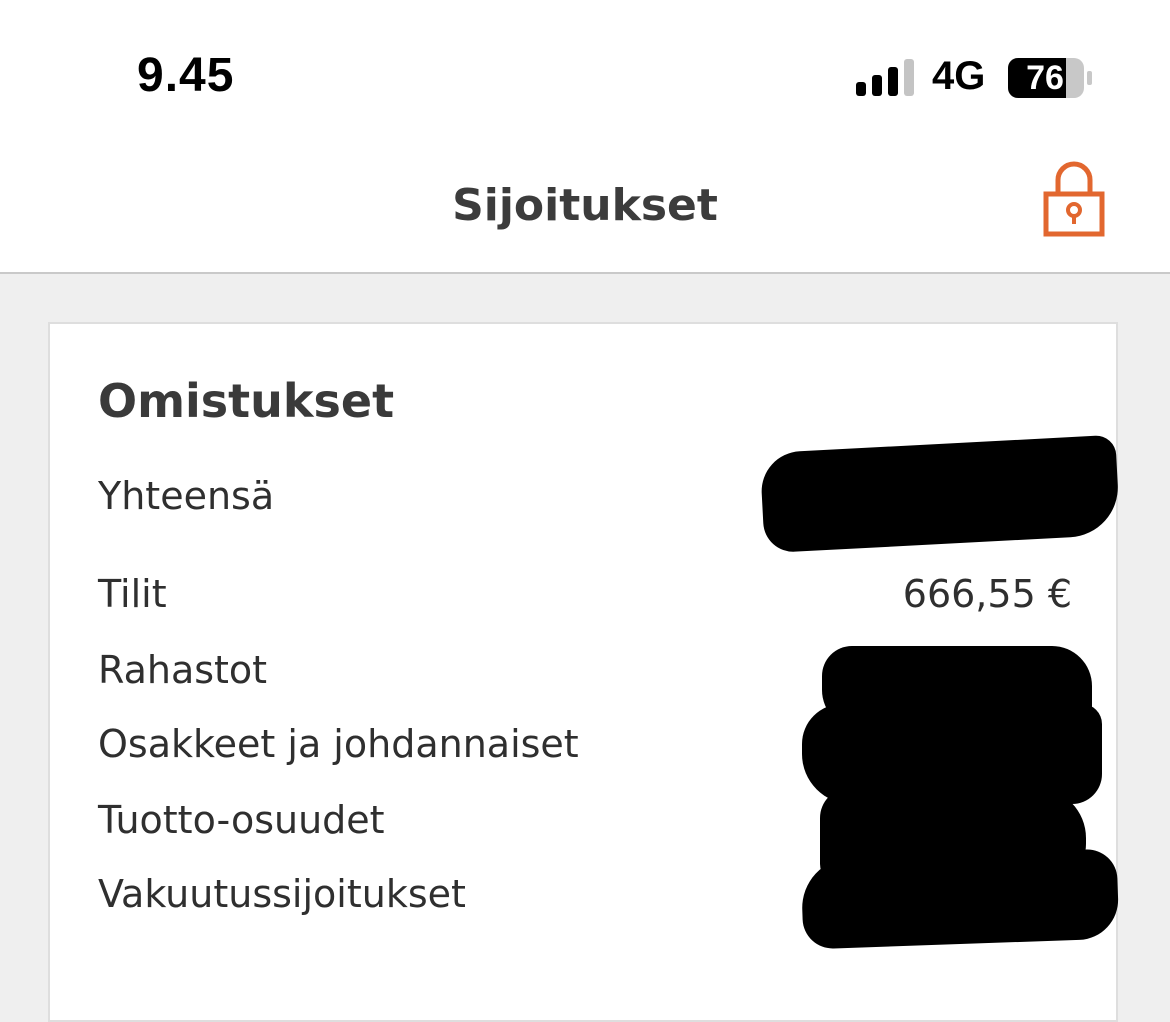  What do you see at coordinates (1074, 199) in the screenshot?
I see `lock-icon` at bounding box center [1074, 199].